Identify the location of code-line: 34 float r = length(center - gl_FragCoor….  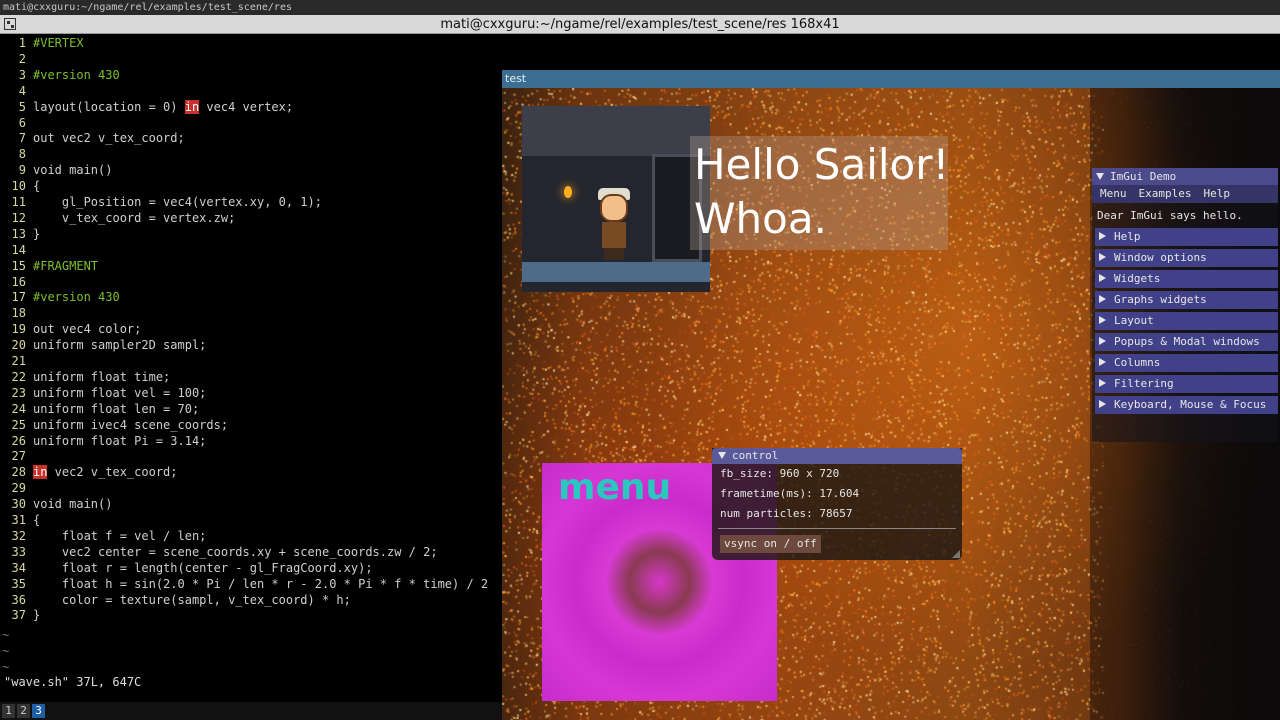
(186, 568).